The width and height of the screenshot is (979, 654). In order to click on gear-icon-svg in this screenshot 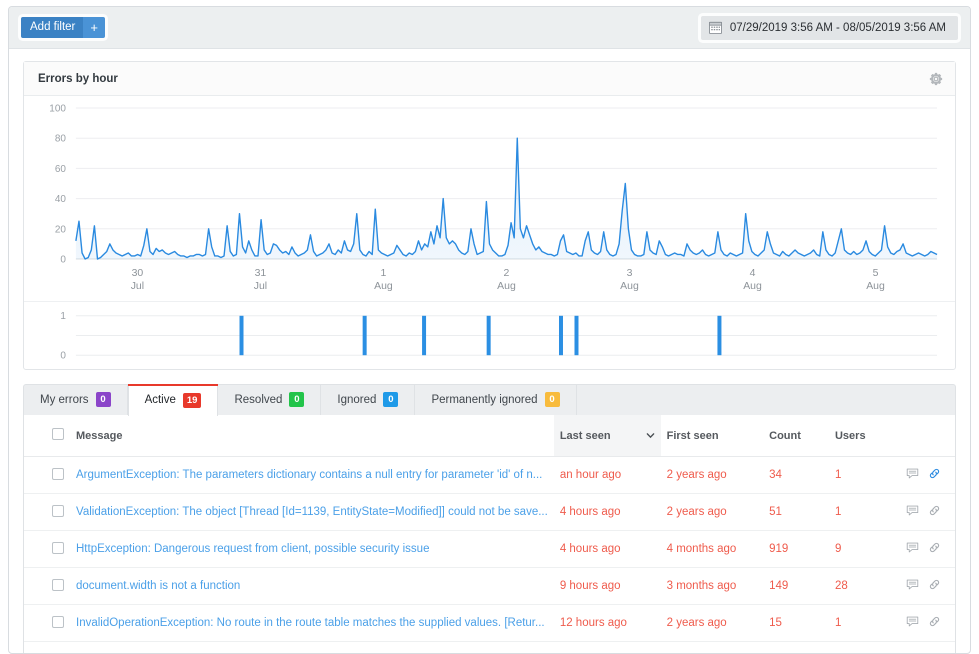, I will do `click(936, 79)`.